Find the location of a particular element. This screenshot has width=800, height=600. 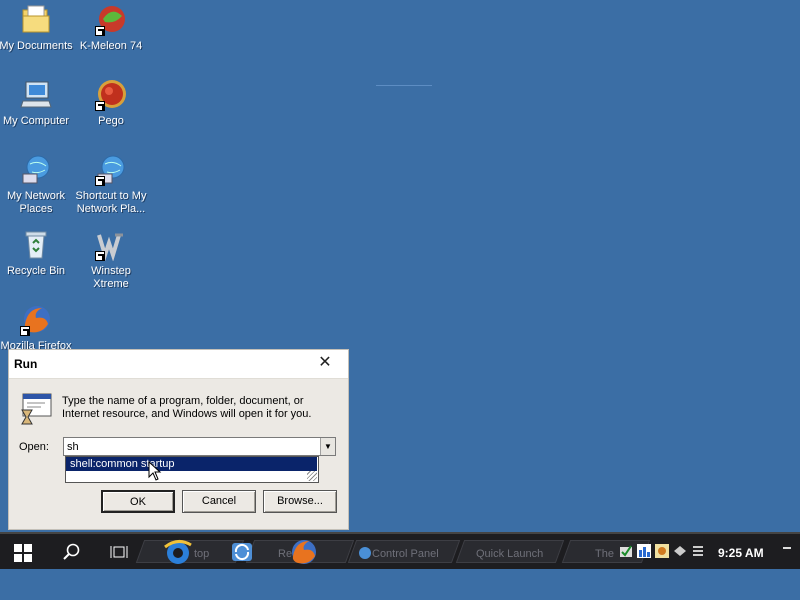

desktop-icon-label: My Network Places is located at coordinates (36, 202).